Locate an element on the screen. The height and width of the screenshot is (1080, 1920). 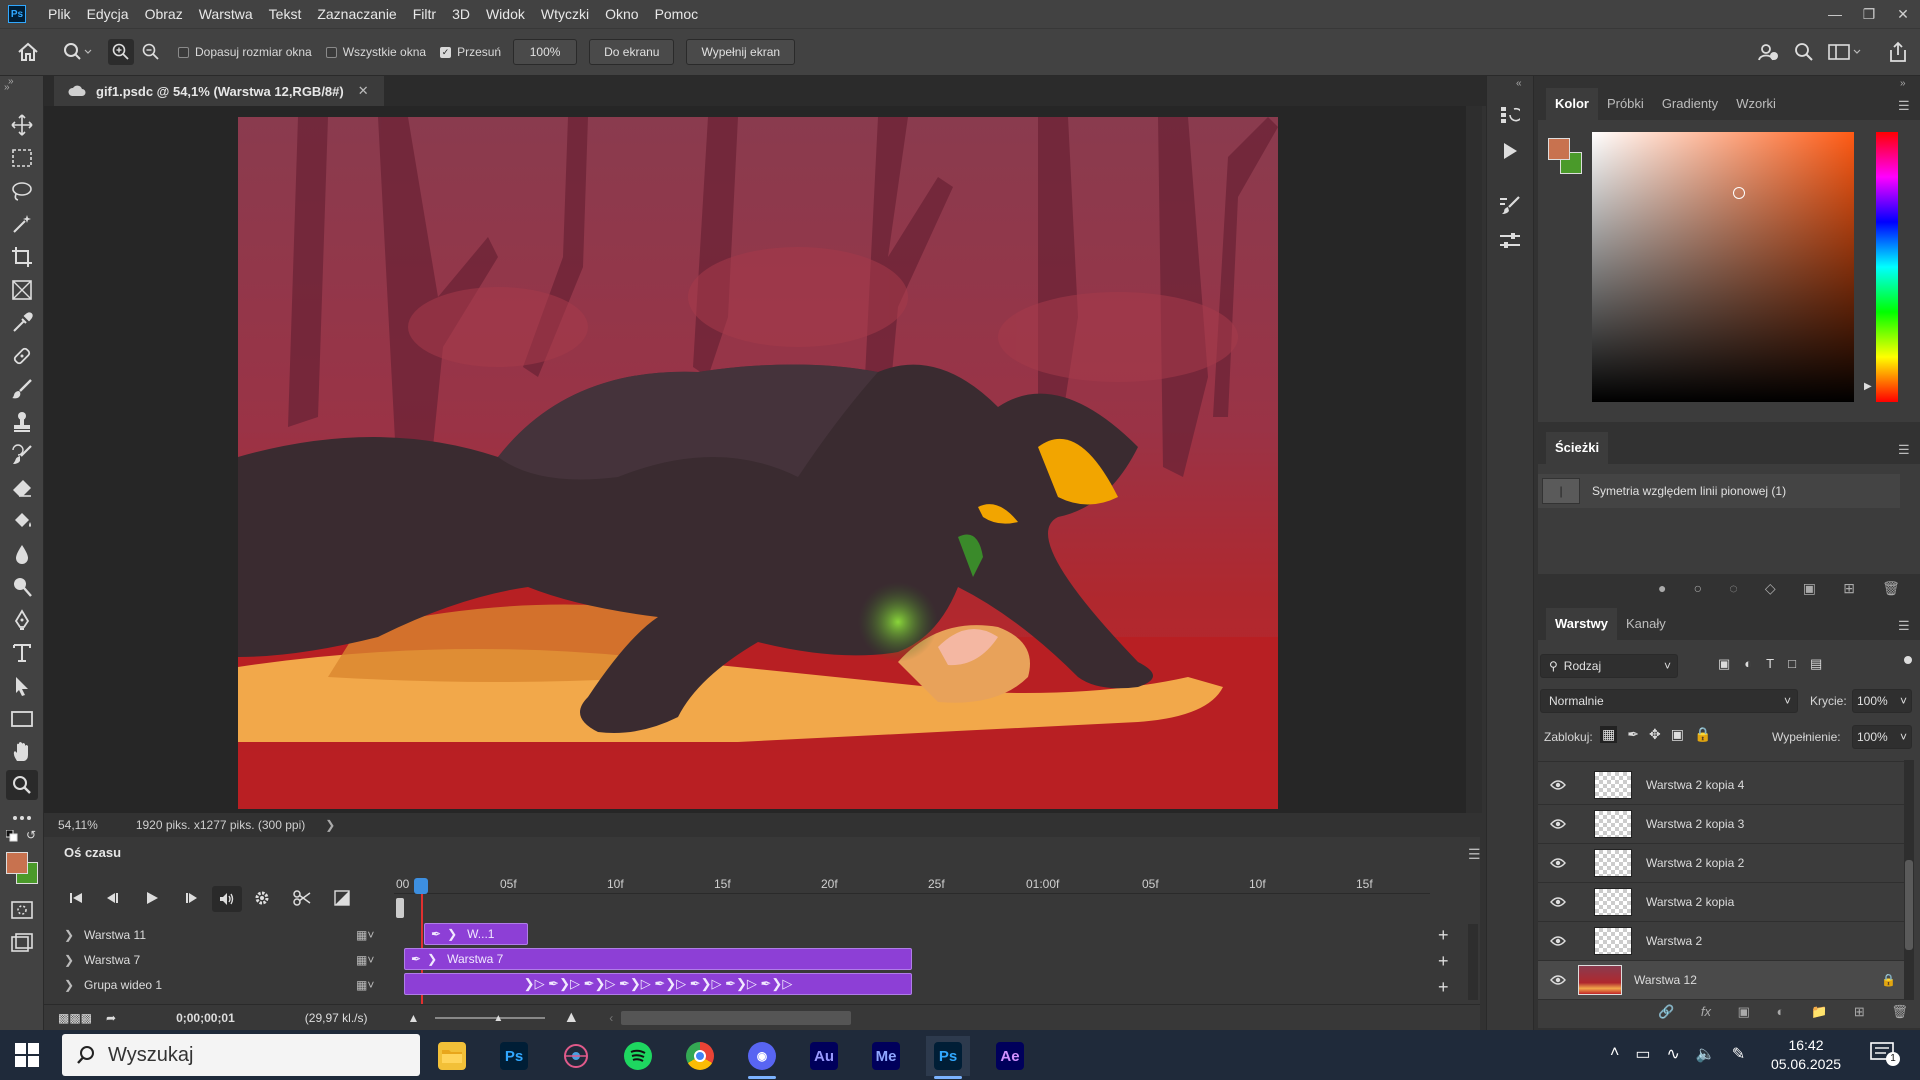
filter-toggle-icon is located at coordinates (1908, 660).